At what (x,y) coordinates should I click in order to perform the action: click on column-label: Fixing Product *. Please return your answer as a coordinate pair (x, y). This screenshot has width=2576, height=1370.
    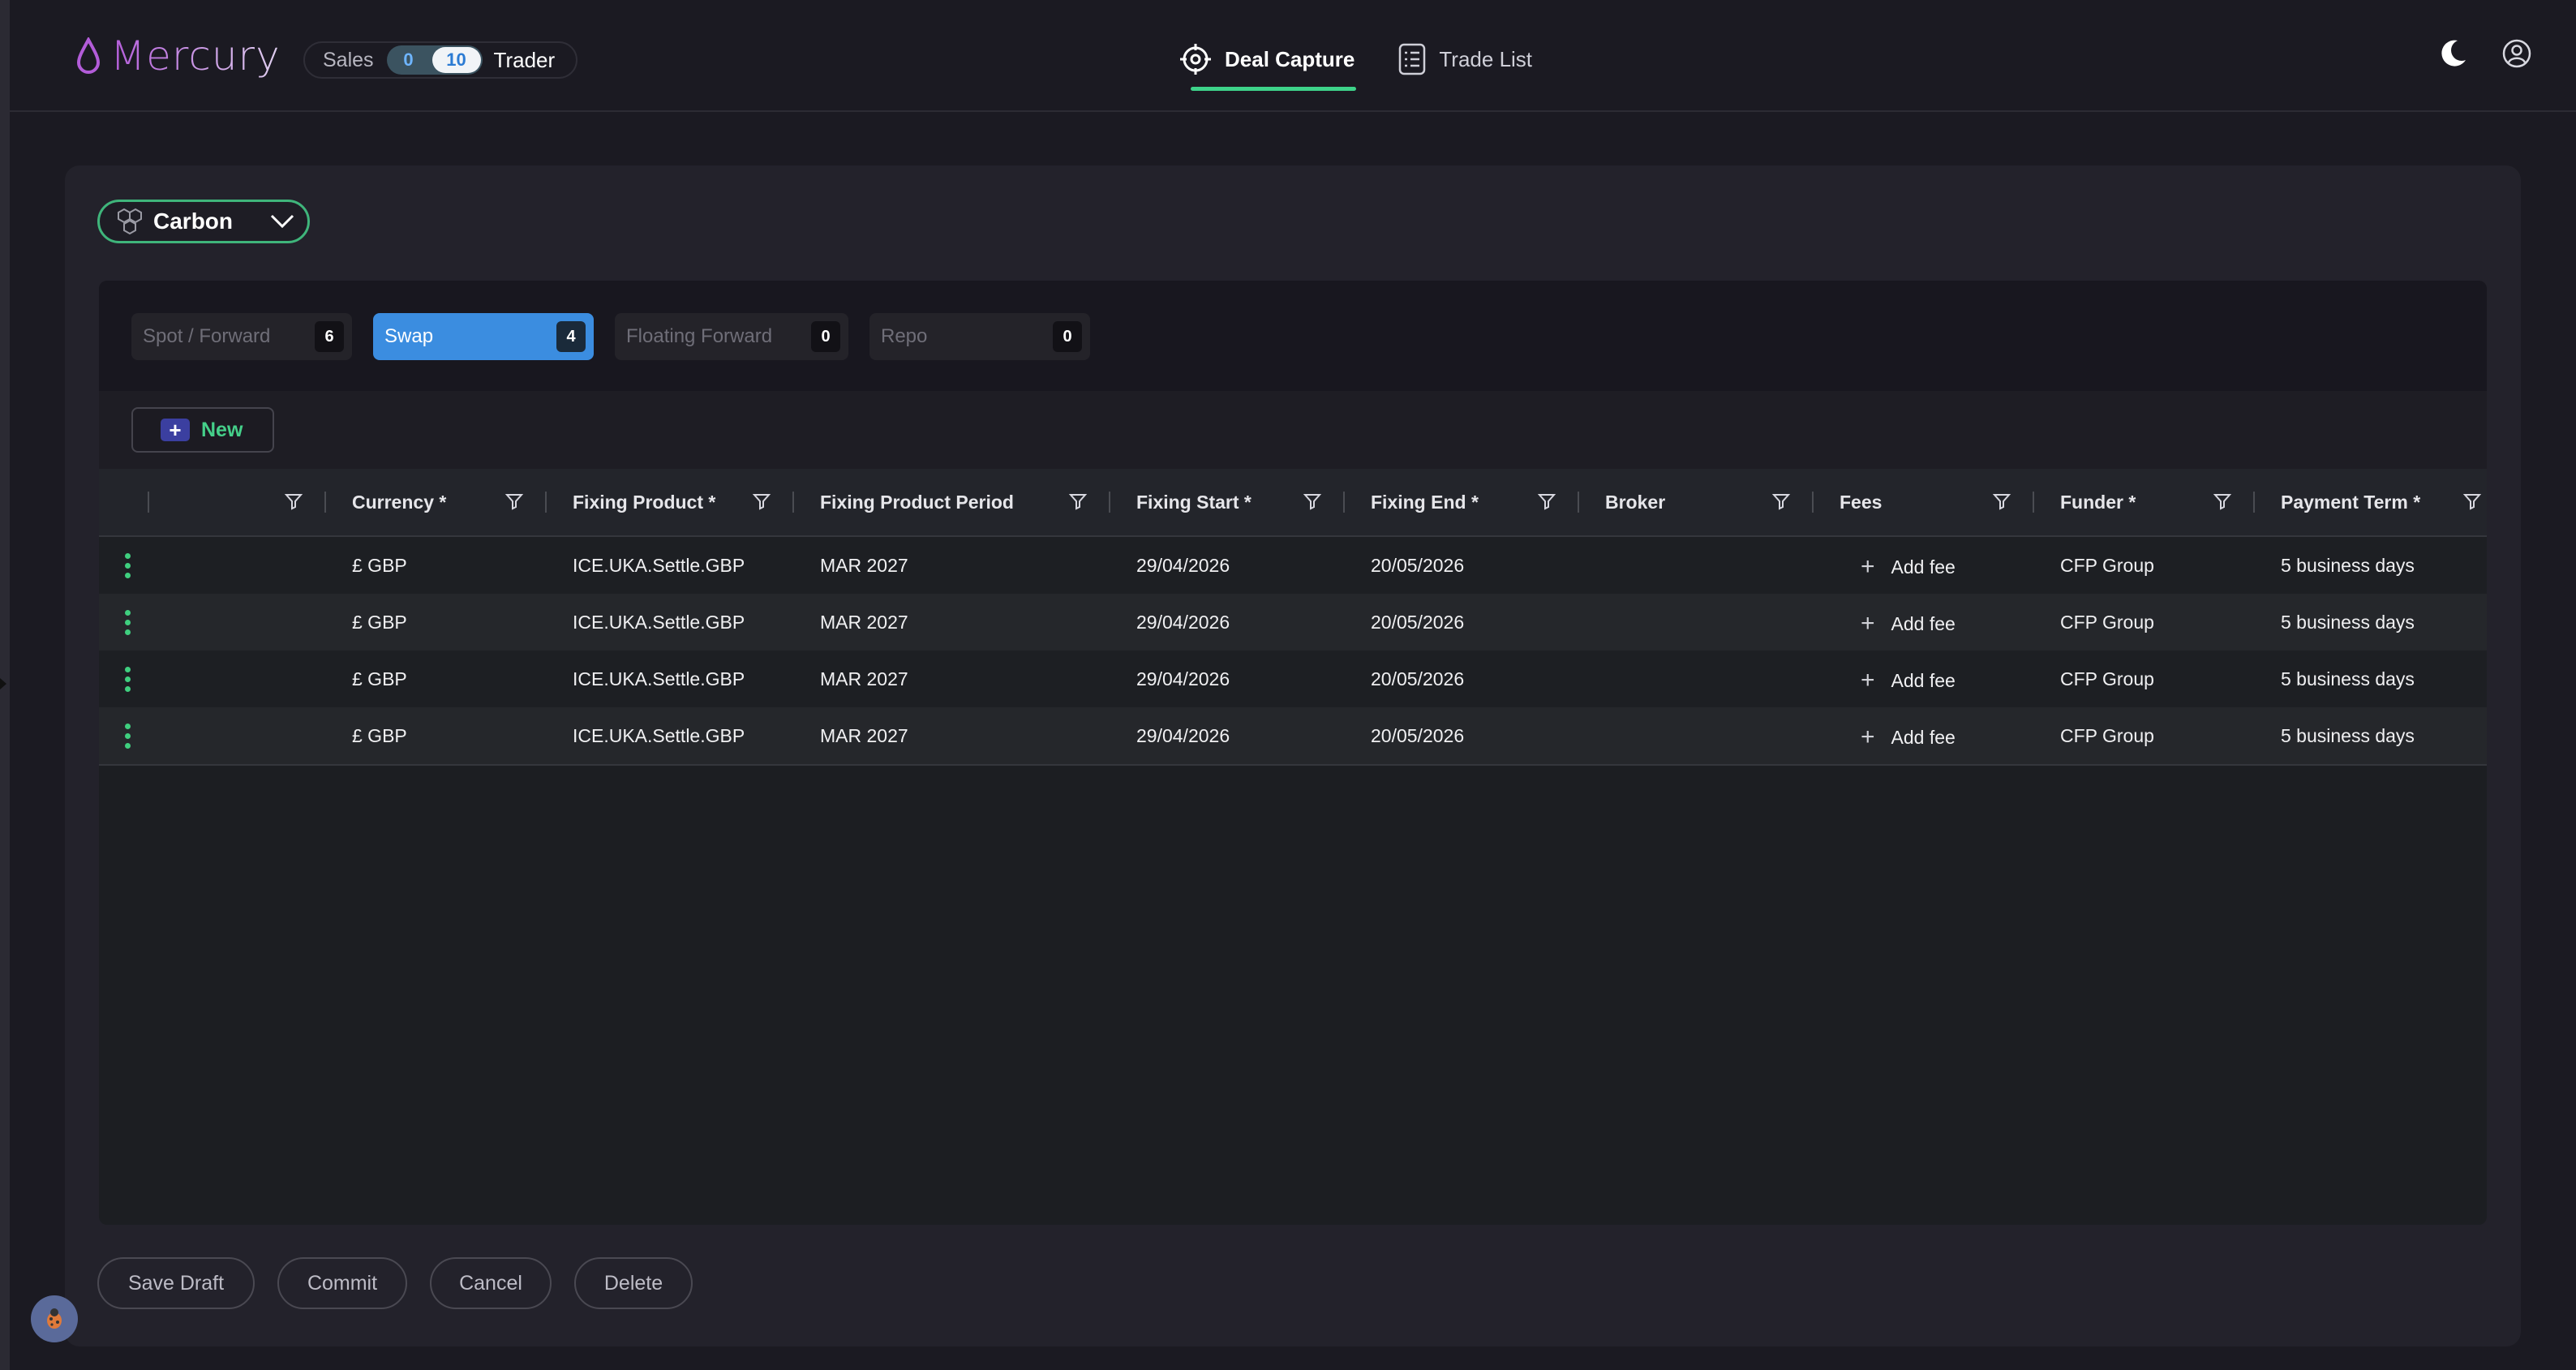
    Looking at the image, I should click on (644, 502).